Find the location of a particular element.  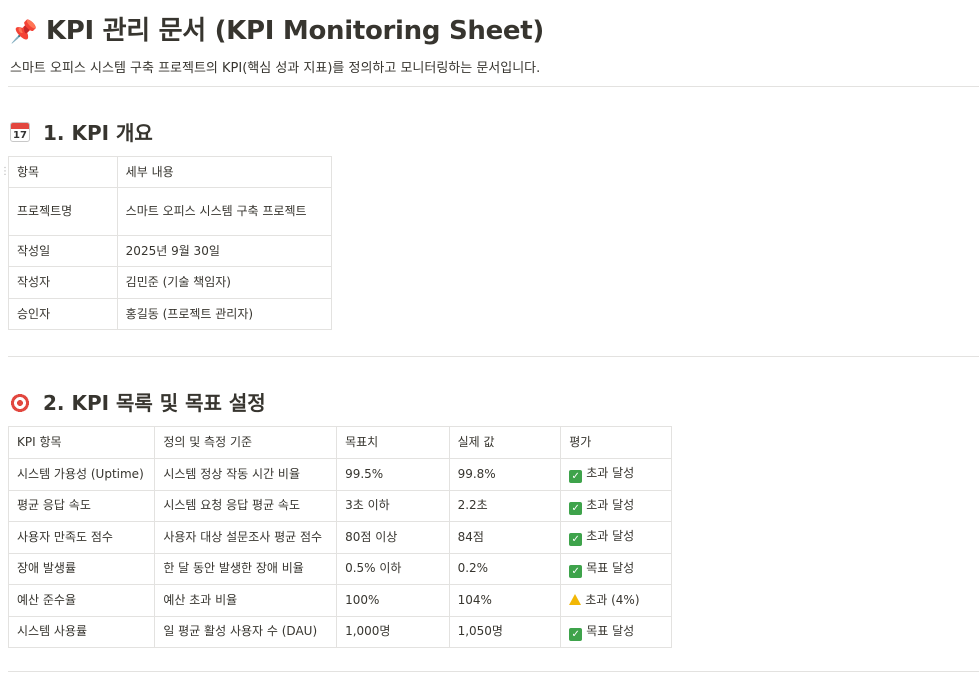

table-header-cell: 평가 is located at coordinates (616, 442).